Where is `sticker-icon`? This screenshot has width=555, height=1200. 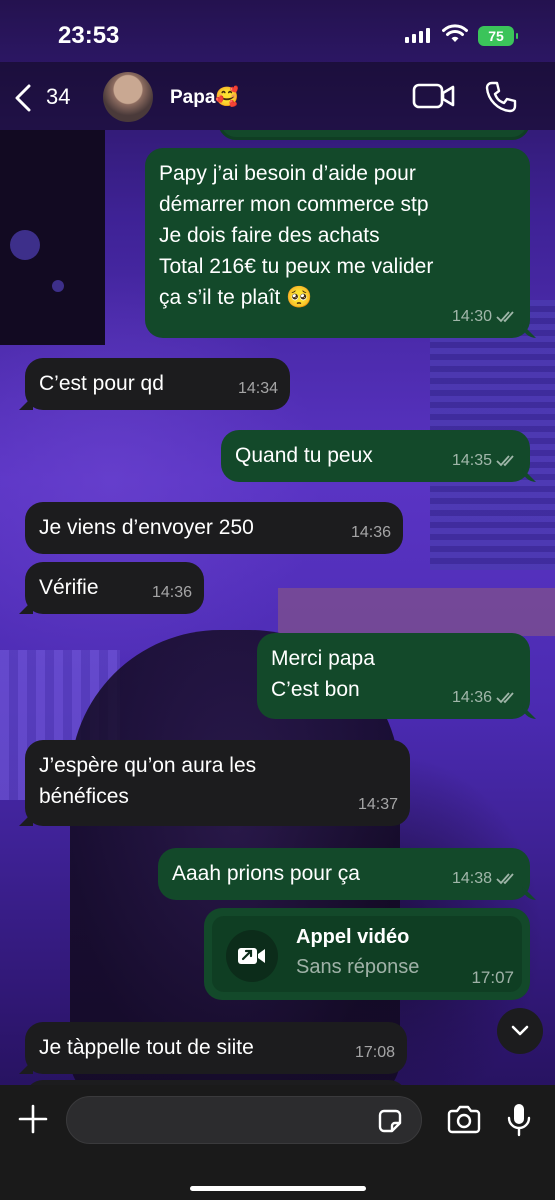 sticker-icon is located at coordinates (390, 1121).